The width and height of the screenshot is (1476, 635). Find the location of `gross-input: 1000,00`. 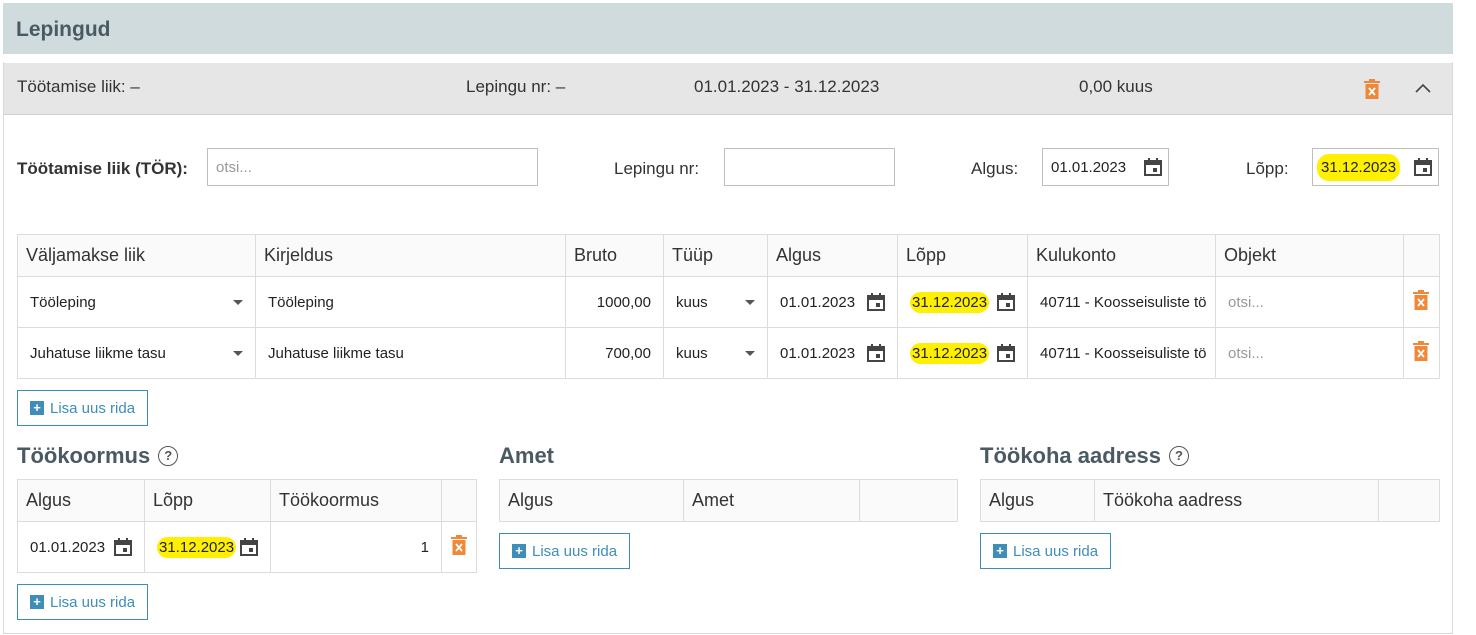

gross-input: 1000,00 is located at coordinates (614, 302).